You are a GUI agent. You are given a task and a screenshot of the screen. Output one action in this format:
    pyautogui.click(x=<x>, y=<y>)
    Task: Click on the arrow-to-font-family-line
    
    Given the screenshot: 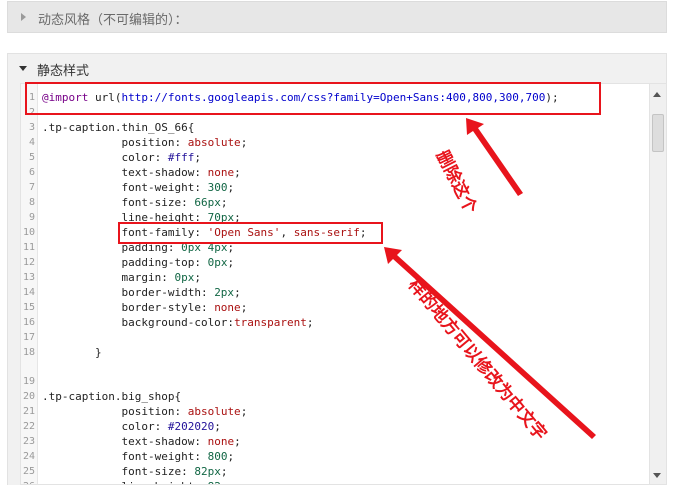 What is the action you would take?
    pyautogui.click(x=490, y=343)
    